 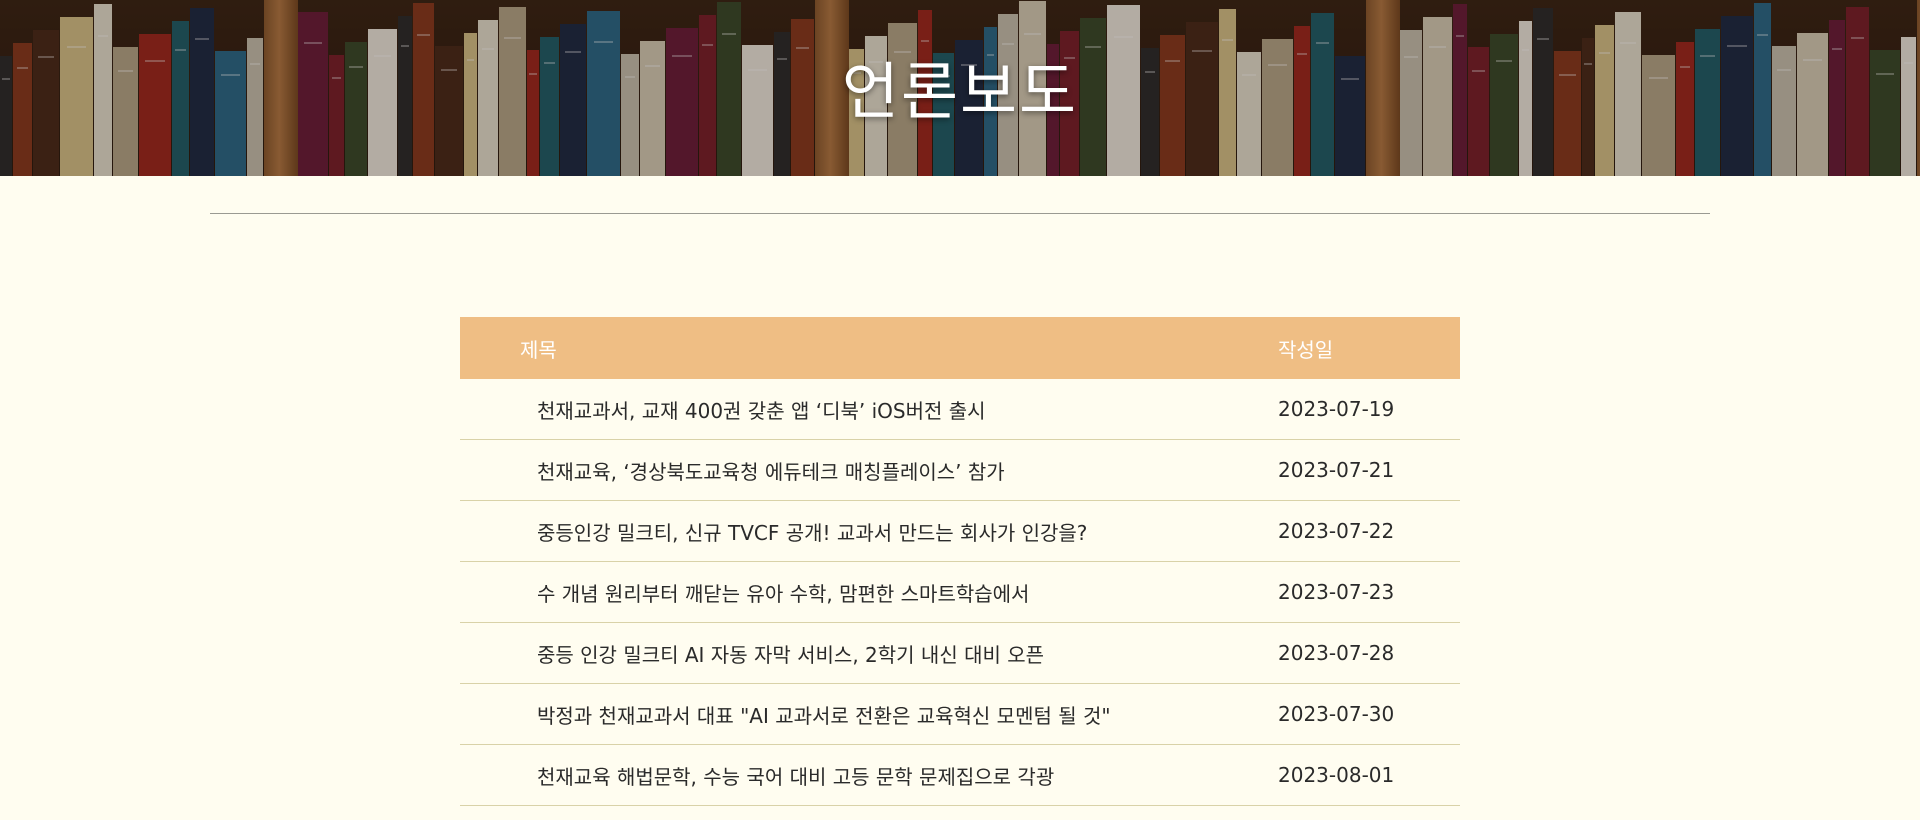 What do you see at coordinates (1336, 714) in the screenshot?
I see `row-date: 2023-07-30` at bounding box center [1336, 714].